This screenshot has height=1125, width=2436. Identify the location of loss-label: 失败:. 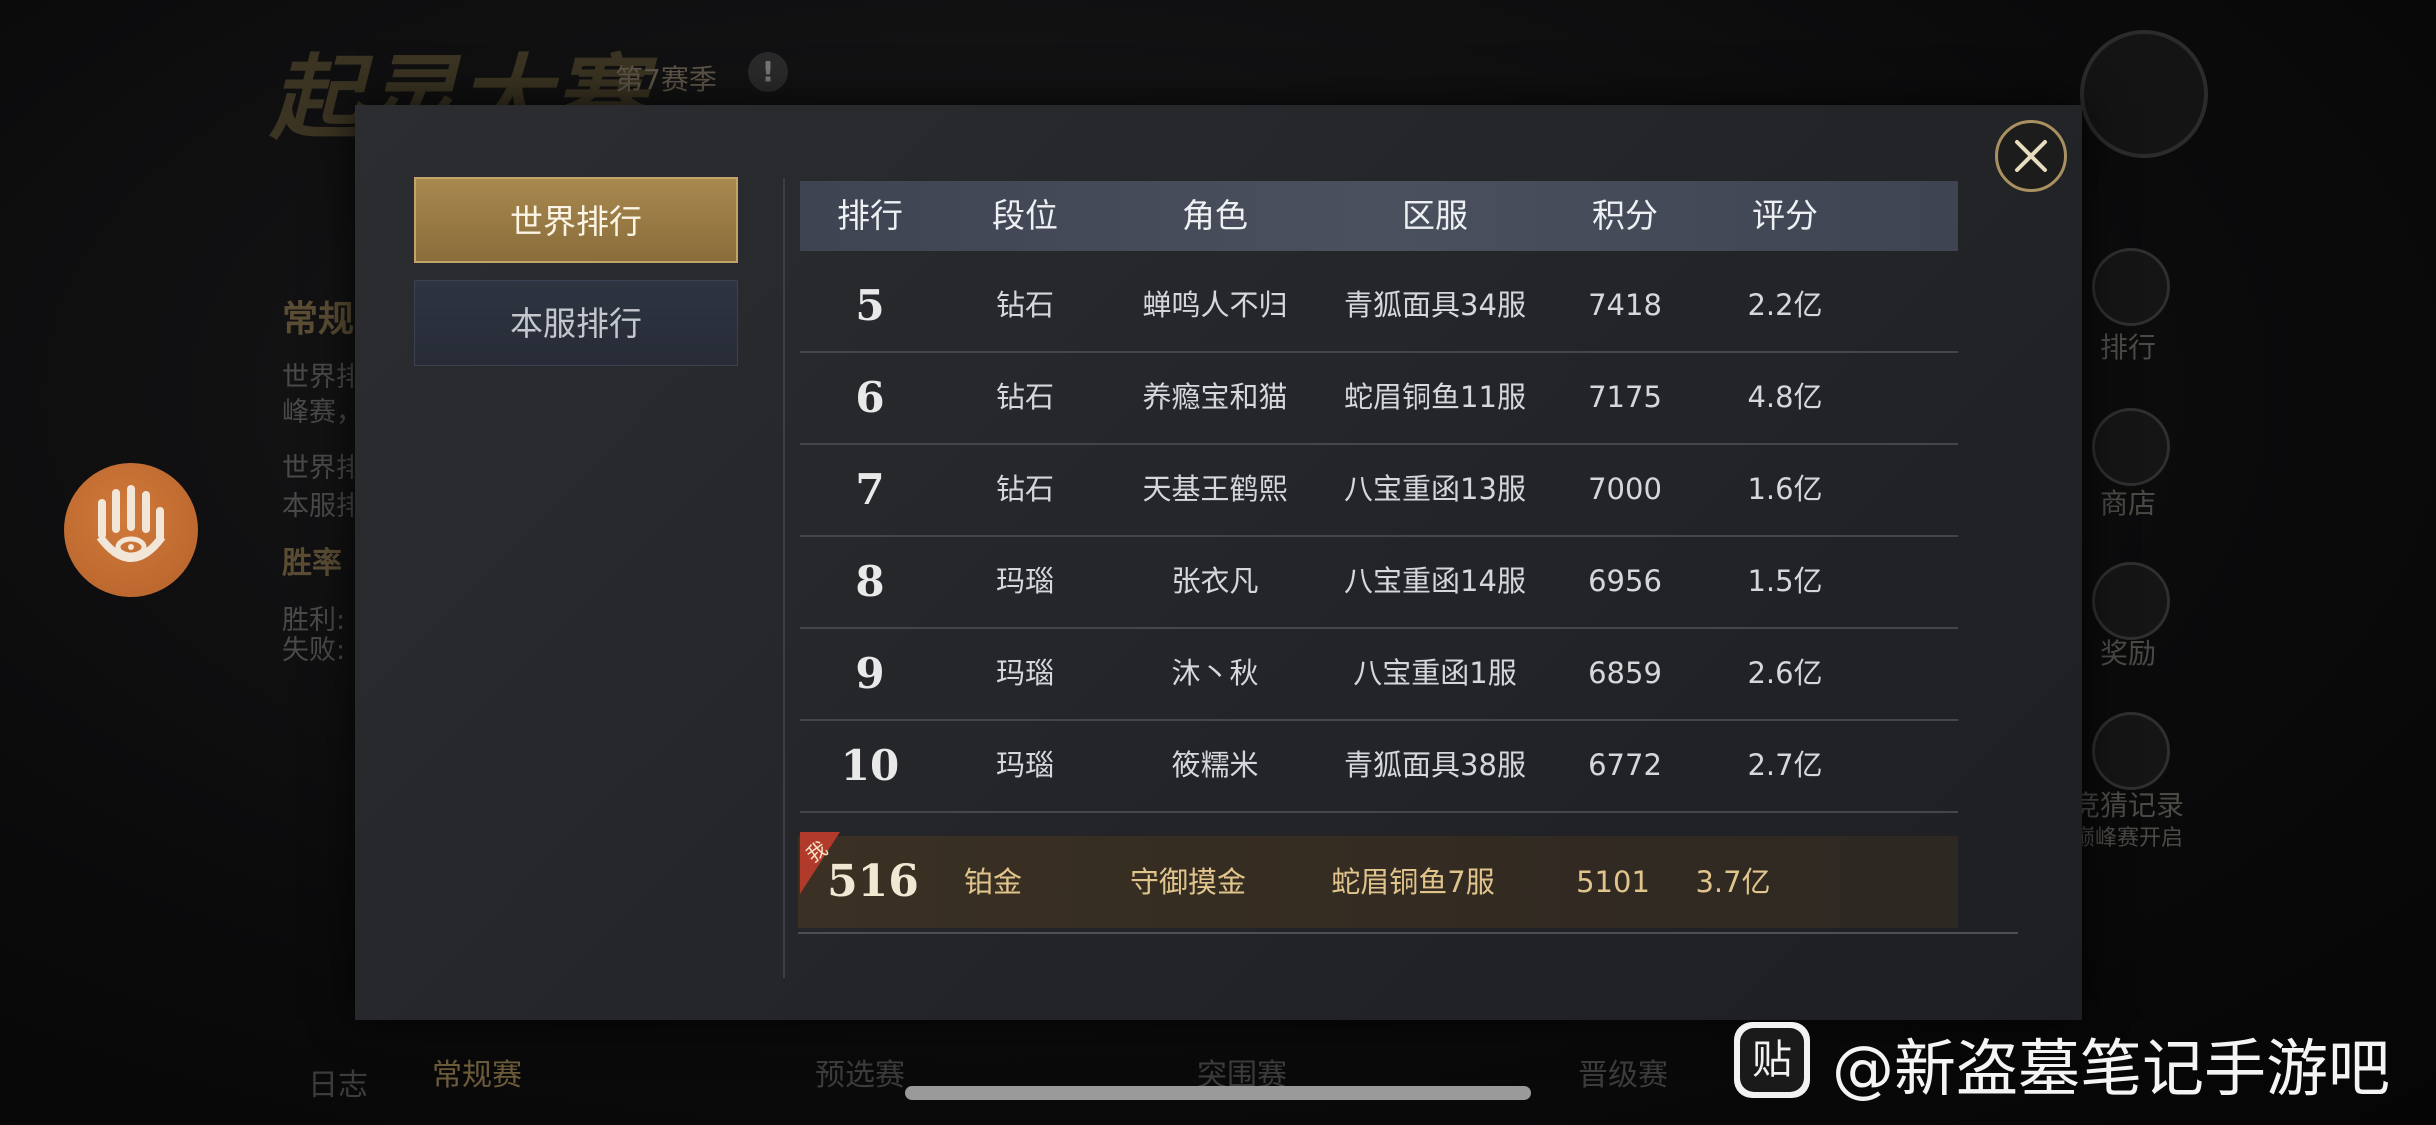
(314, 650).